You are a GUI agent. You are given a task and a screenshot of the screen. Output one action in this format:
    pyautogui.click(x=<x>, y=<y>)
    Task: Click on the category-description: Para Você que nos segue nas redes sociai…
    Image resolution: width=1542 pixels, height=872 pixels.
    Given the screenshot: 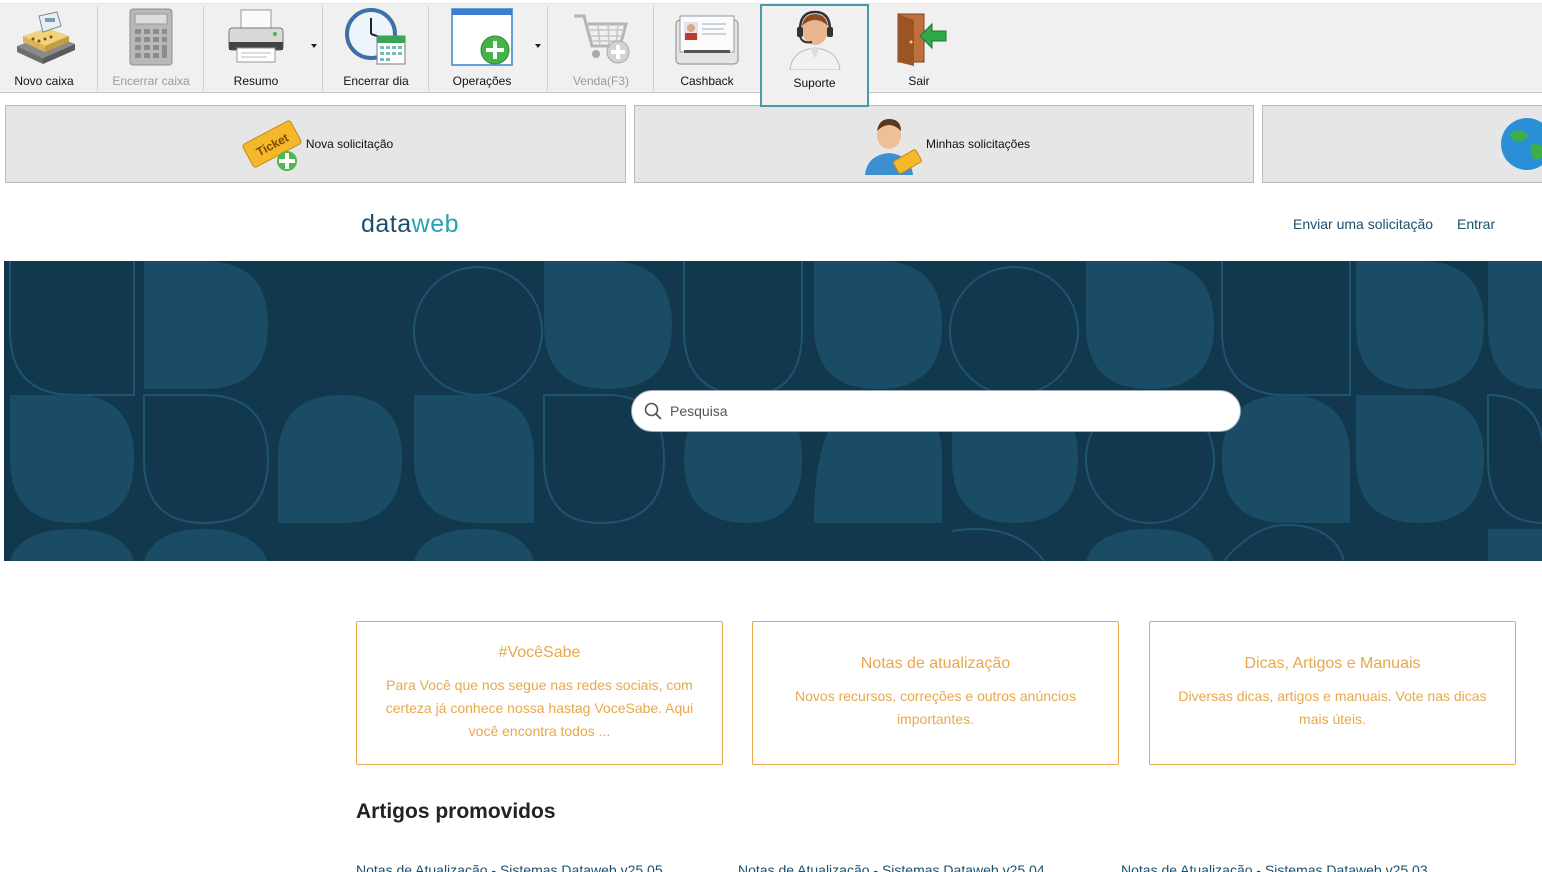 What is the action you would take?
    pyautogui.click(x=539, y=707)
    